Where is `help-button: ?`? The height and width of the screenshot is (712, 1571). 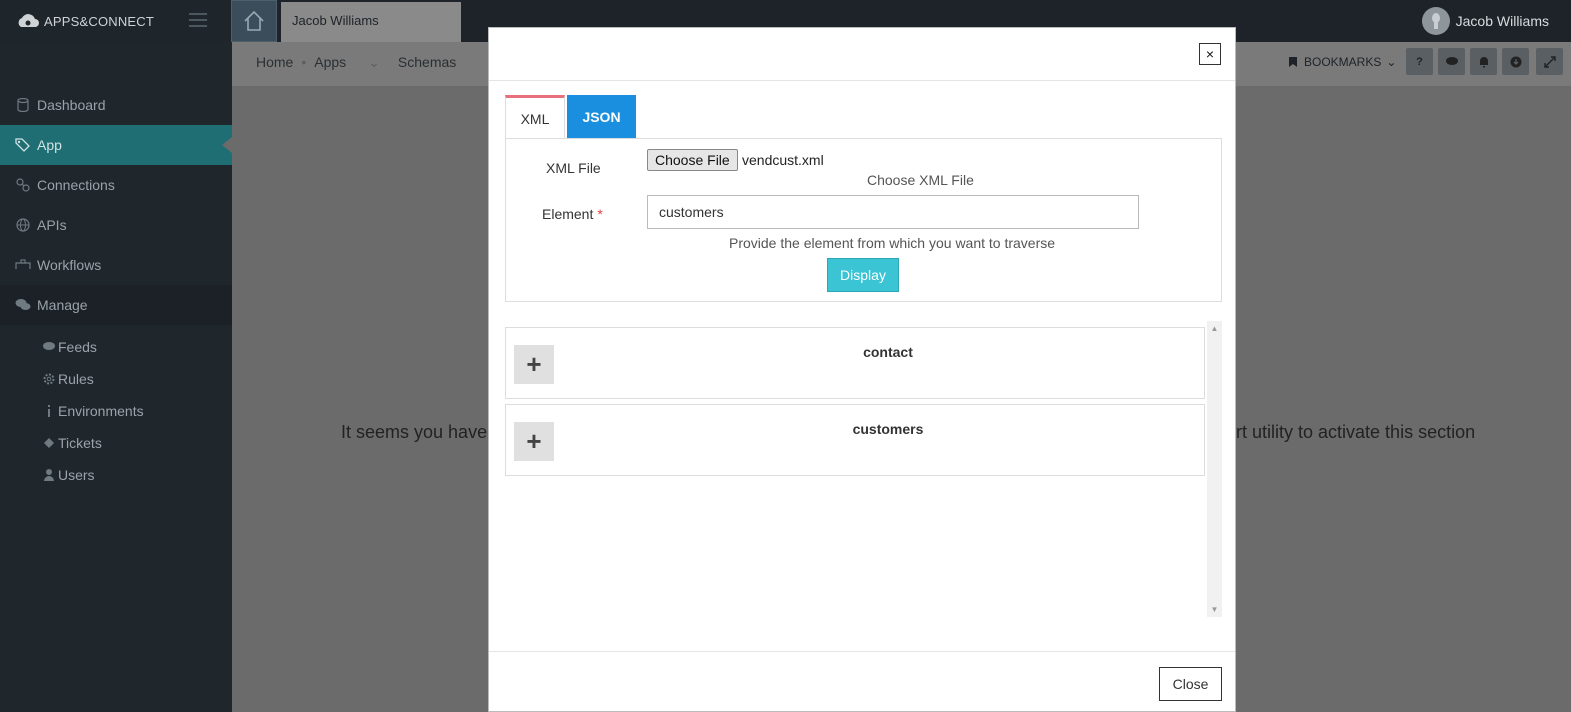
help-button: ? is located at coordinates (1419, 61).